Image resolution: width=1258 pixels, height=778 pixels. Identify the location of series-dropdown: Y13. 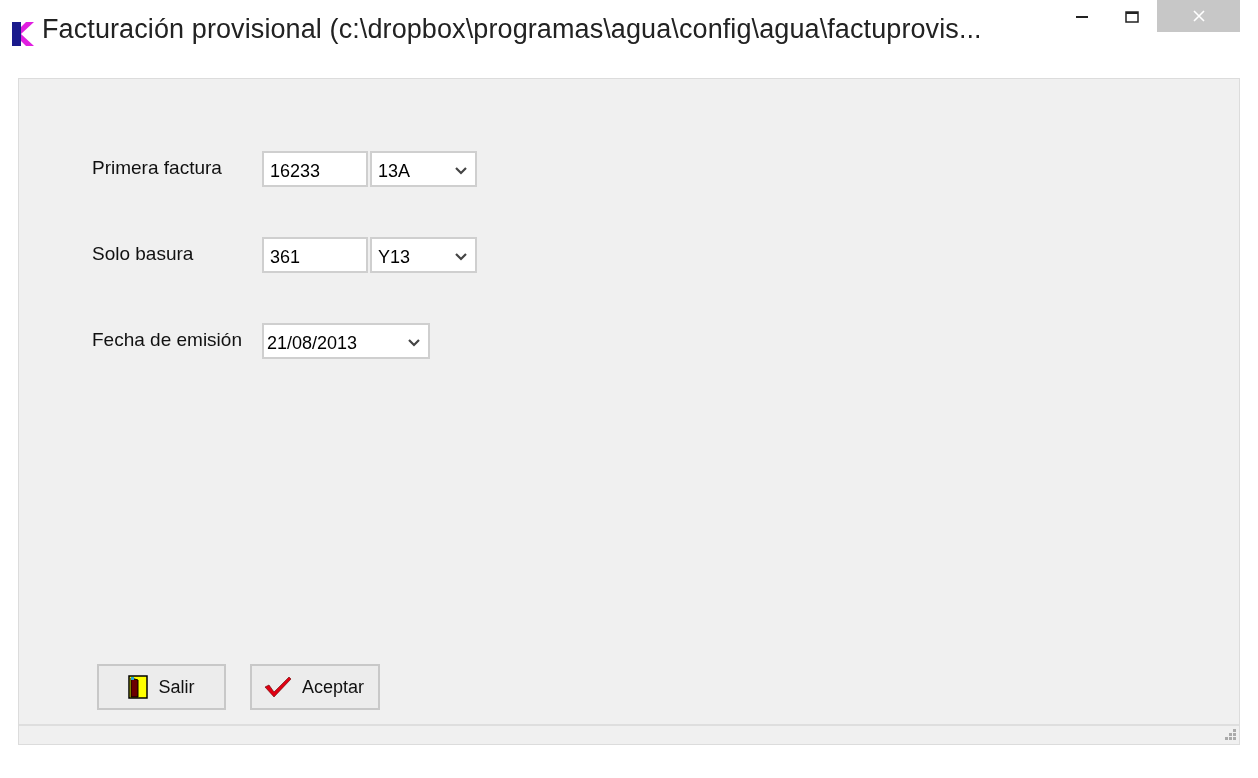
(423, 255).